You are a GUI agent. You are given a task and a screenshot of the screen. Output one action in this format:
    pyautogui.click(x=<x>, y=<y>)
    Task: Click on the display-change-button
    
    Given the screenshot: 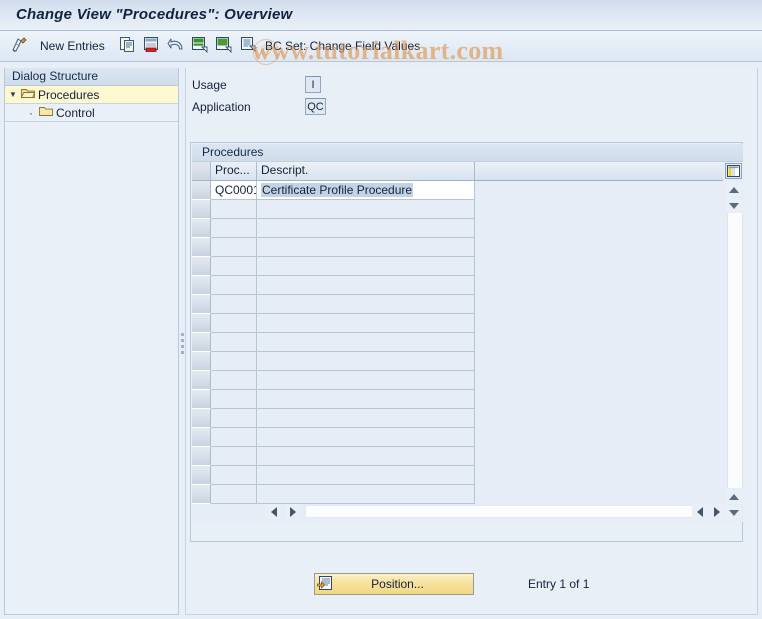 What is the action you would take?
    pyautogui.click(x=20, y=46)
    